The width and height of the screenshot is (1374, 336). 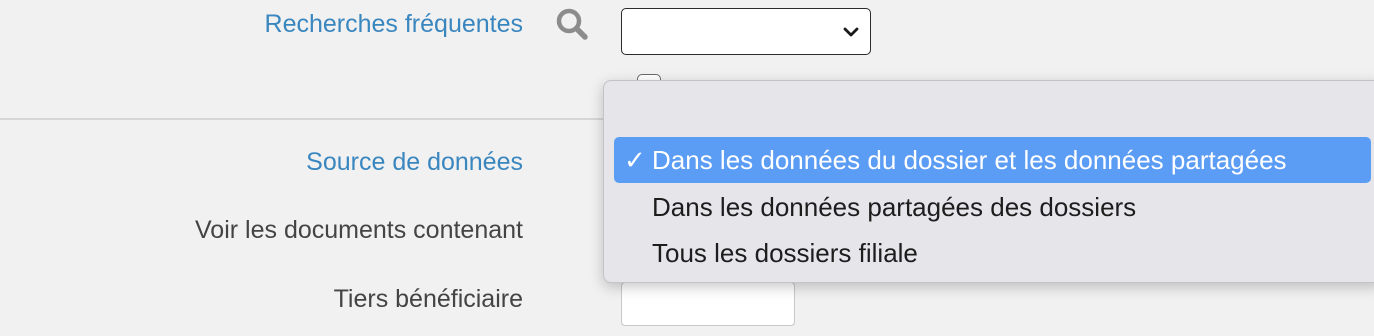 What do you see at coordinates (394, 24) in the screenshot?
I see `frequent-searches-label: Recherches fréquentes` at bounding box center [394, 24].